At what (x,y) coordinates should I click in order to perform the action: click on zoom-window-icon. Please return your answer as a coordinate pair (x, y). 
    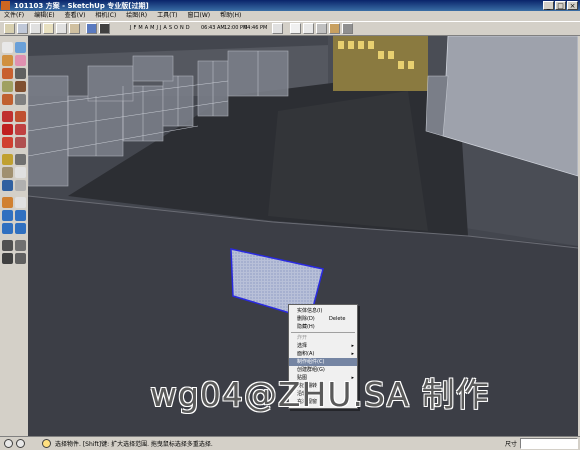
    Looking at the image, I should click on (20, 215).